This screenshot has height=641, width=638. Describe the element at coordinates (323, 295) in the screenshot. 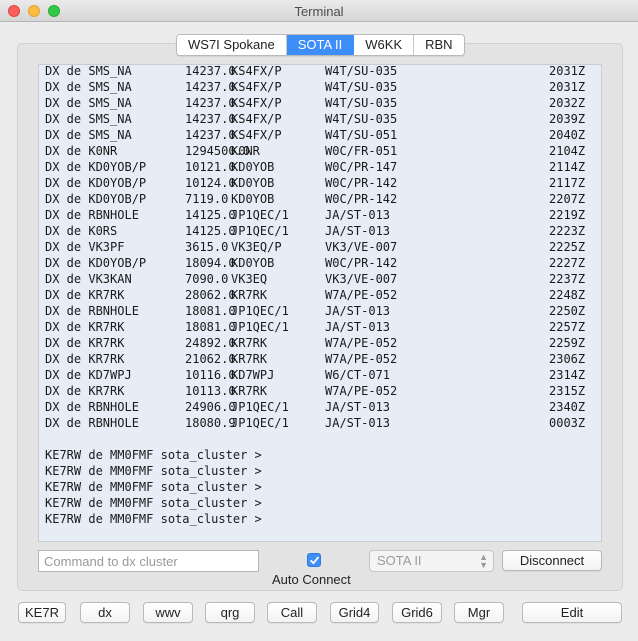

I see `spot-line: DX de KR7RK 28062.0 KR7RK W7A/PE-052 2248Z` at that location.